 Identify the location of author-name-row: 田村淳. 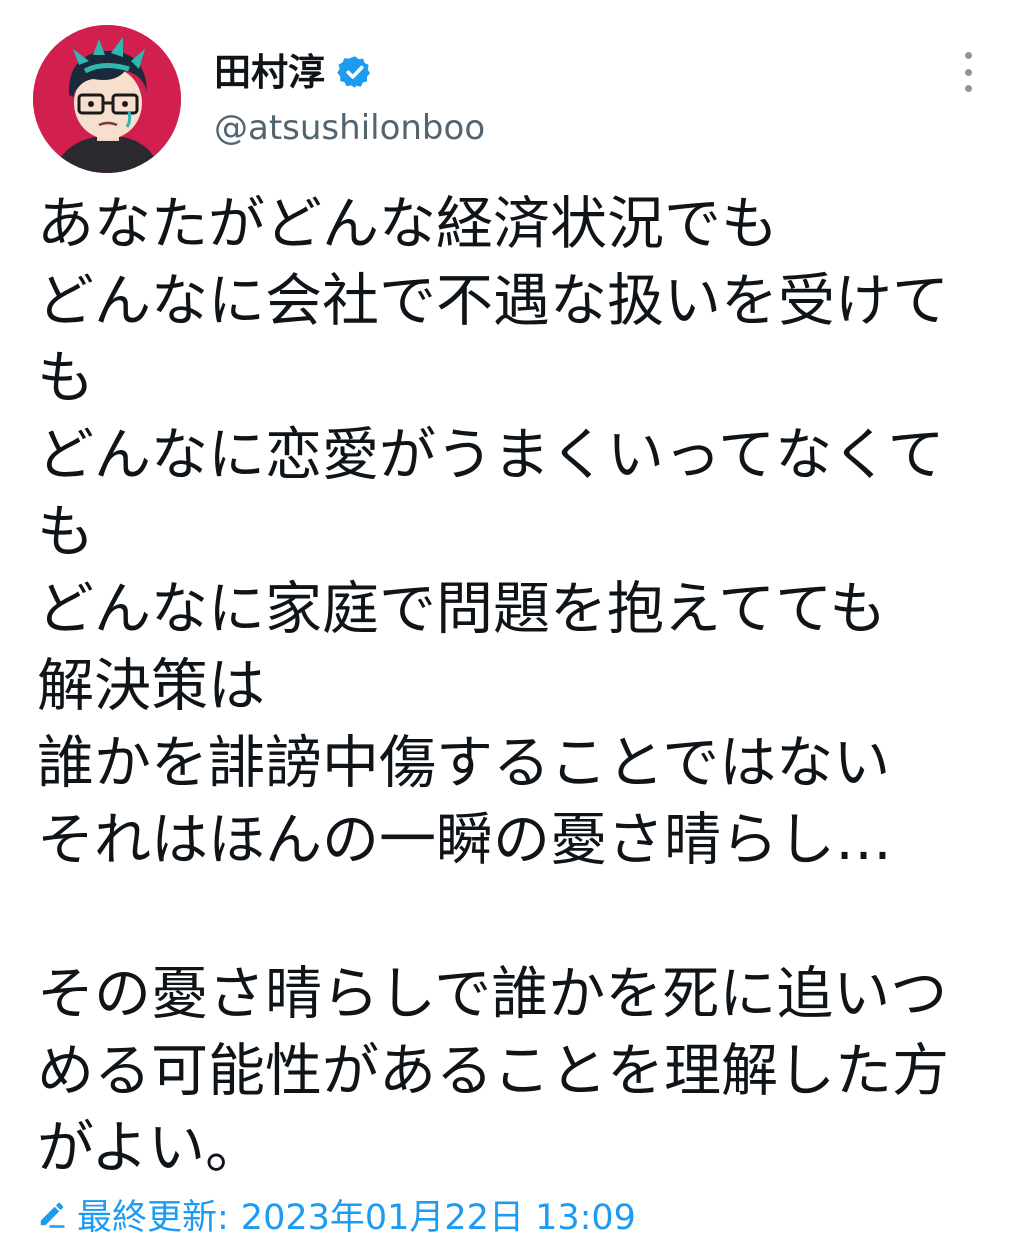
(293, 72).